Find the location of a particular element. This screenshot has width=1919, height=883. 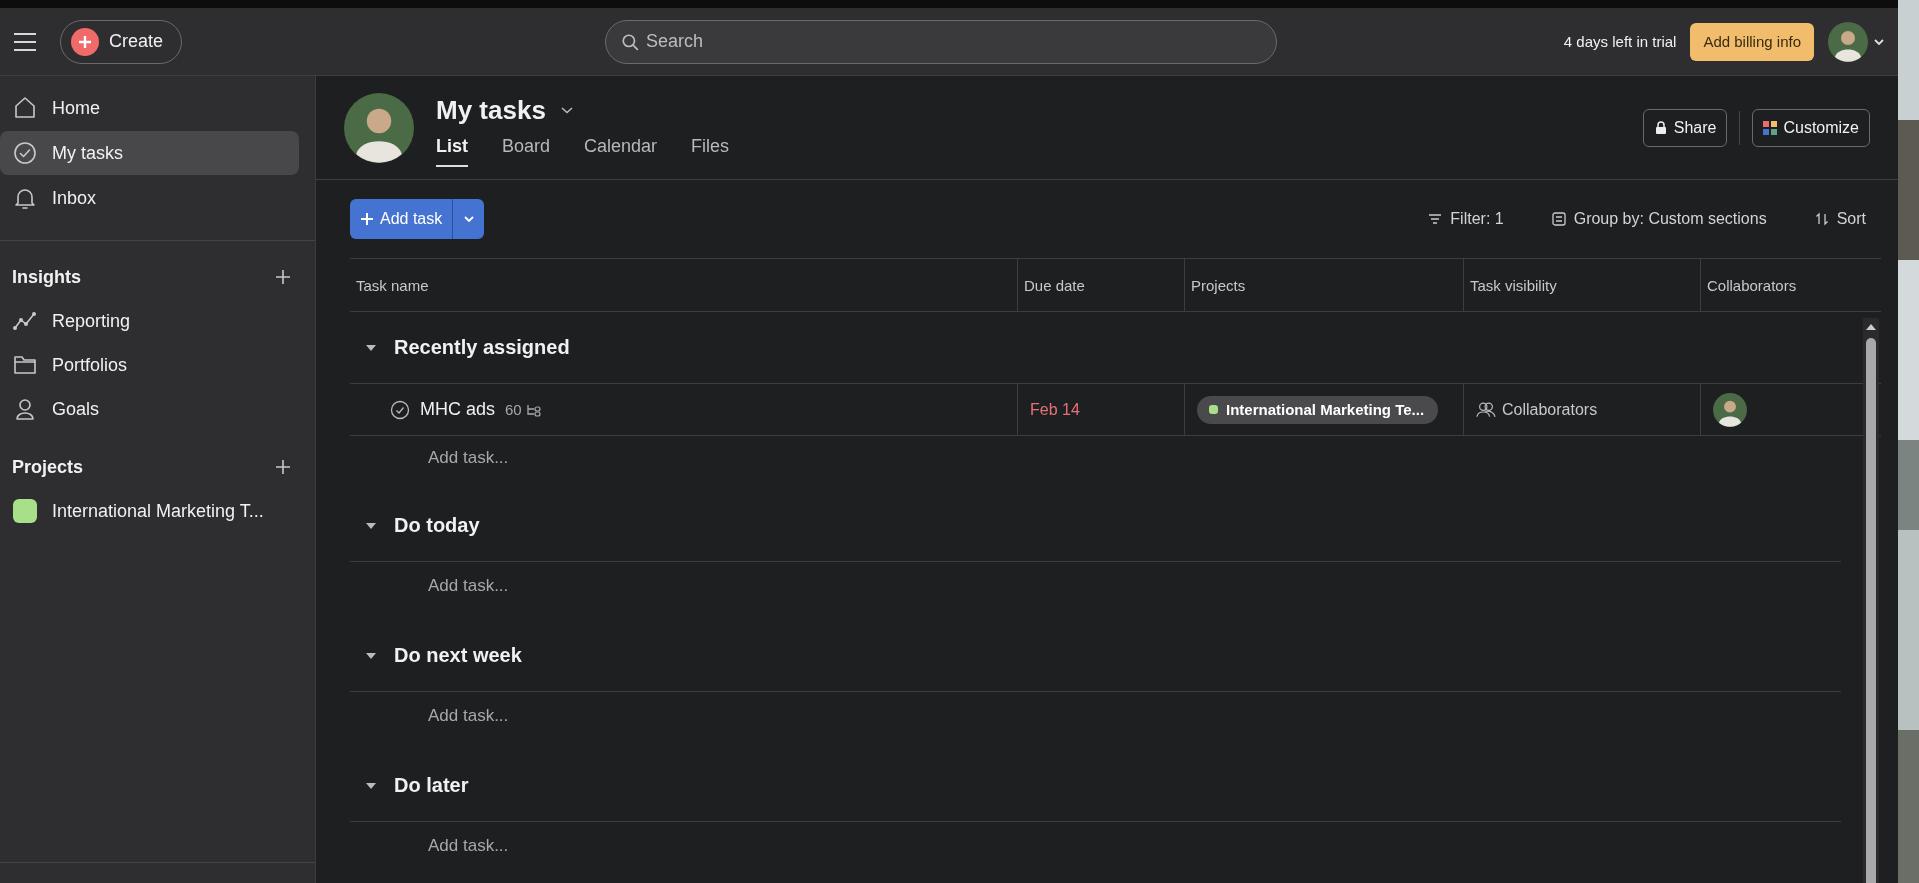

trial-notice: 4 days left in trial is located at coordinates (1620, 41).